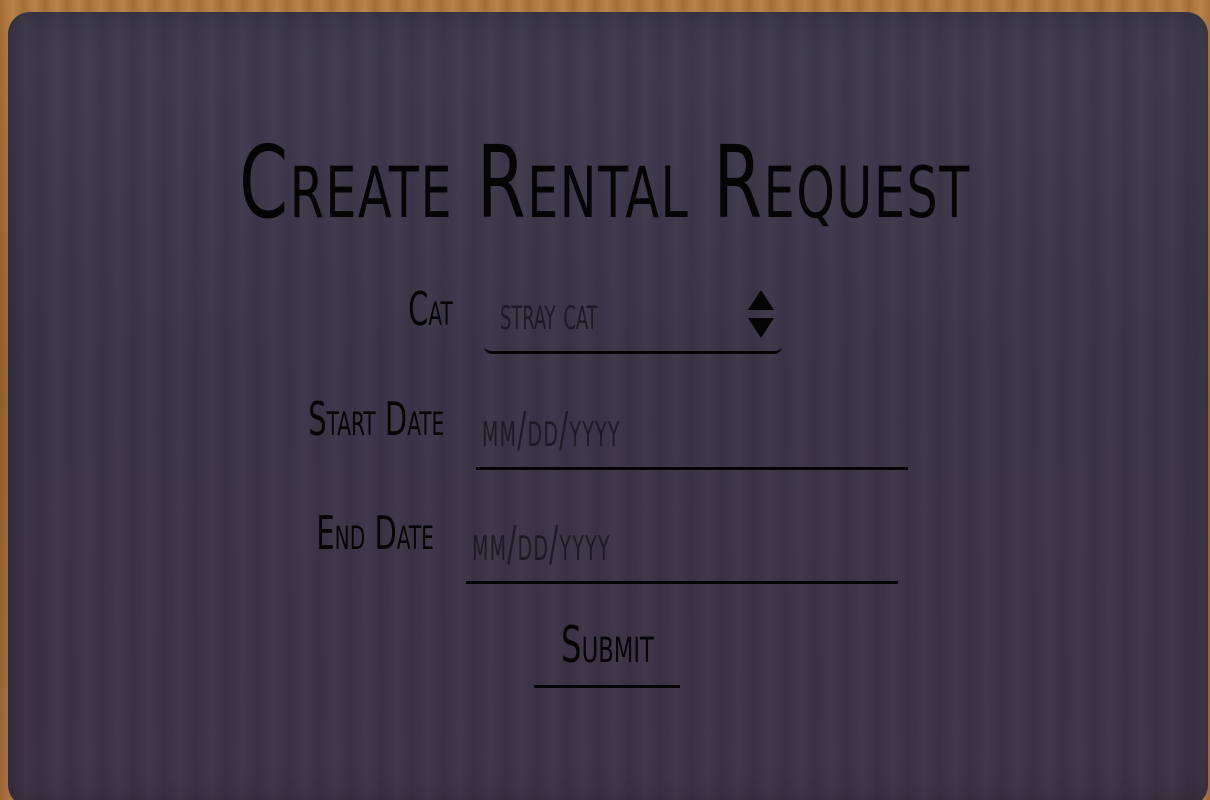  I want to click on submit-label: Submit, so click(607, 645).